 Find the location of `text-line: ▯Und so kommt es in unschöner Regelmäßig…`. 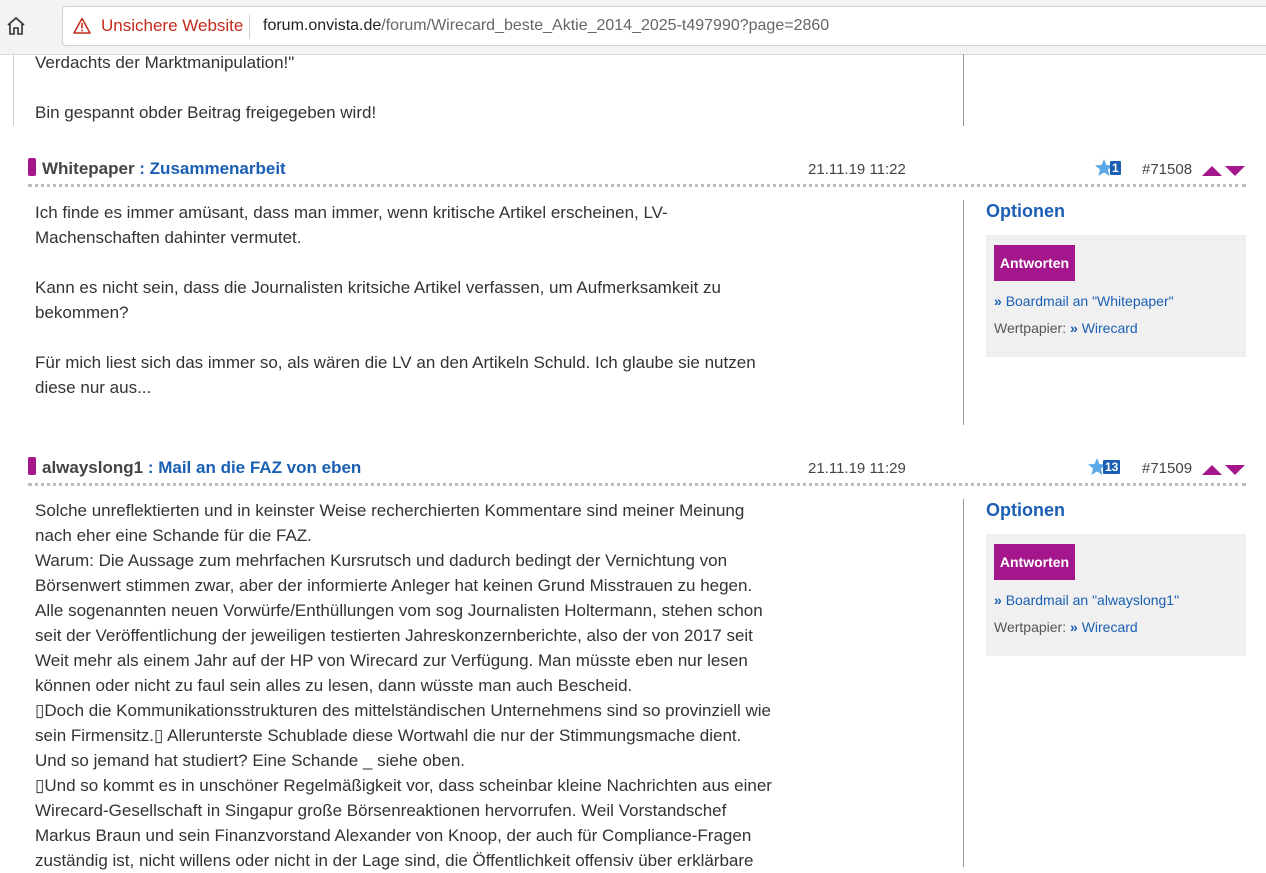

text-line: ▯Und so kommt es in unschöner Regelmäßig… is located at coordinates (403, 785).